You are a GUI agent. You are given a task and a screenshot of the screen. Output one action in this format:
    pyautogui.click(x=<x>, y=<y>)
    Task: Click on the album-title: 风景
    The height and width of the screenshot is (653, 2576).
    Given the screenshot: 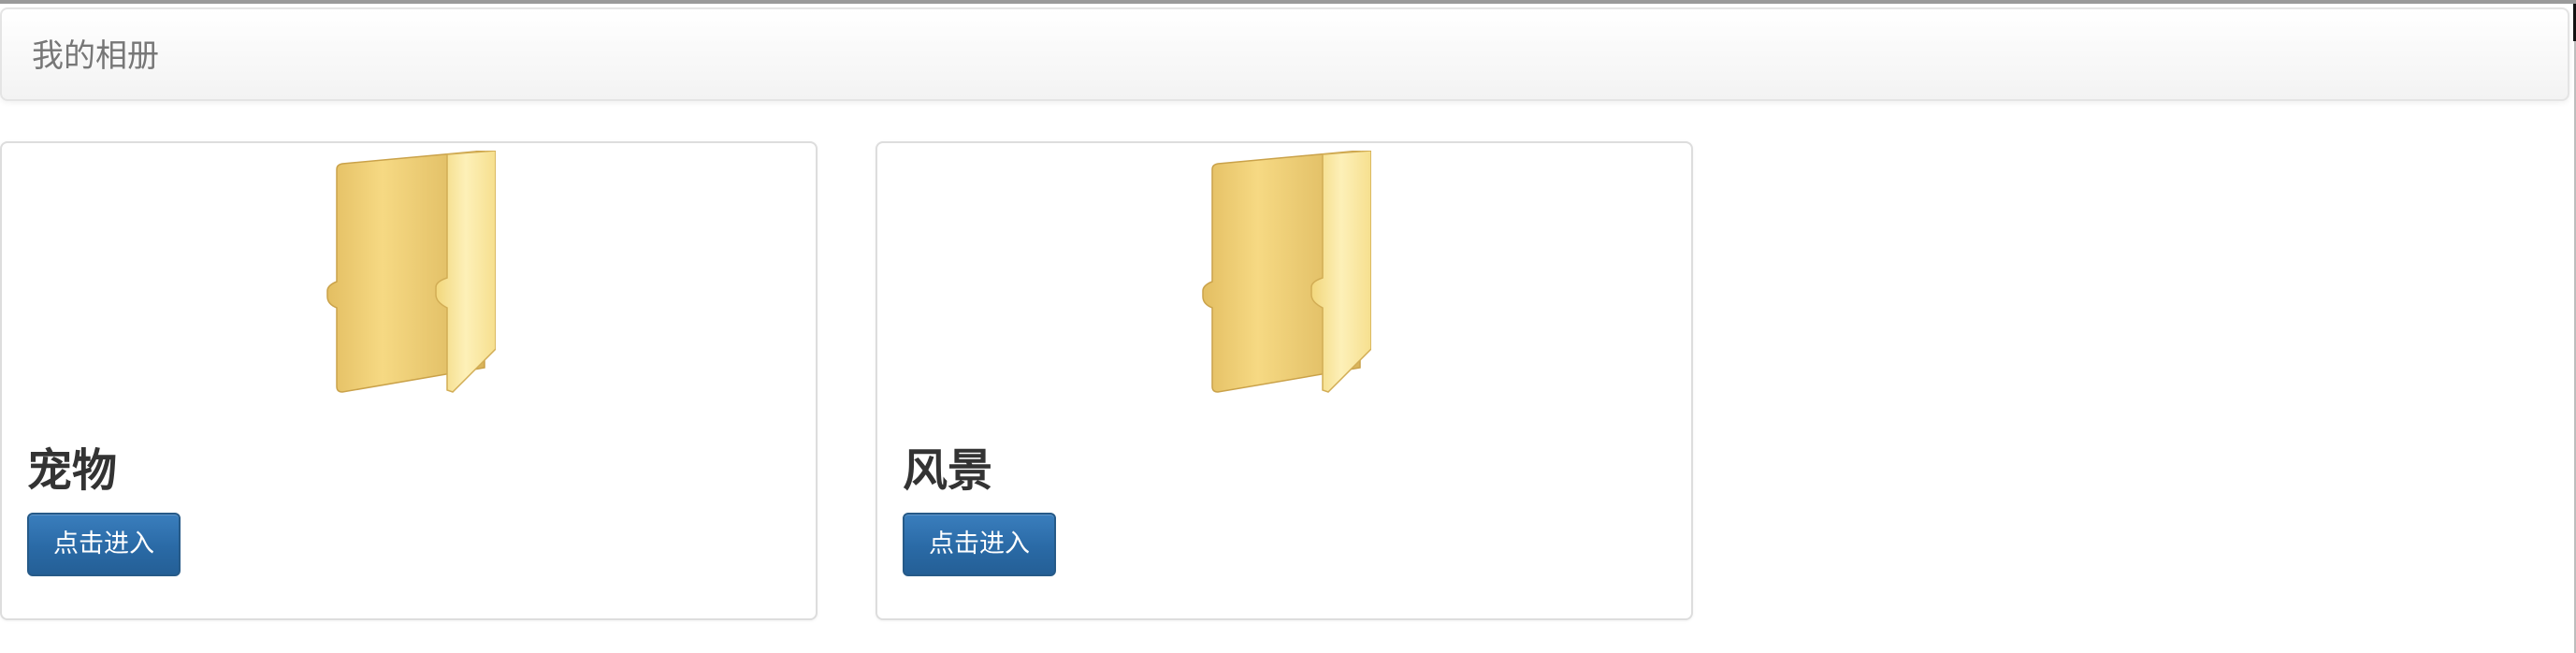 What is the action you would take?
    pyautogui.click(x=948, y=470)
    